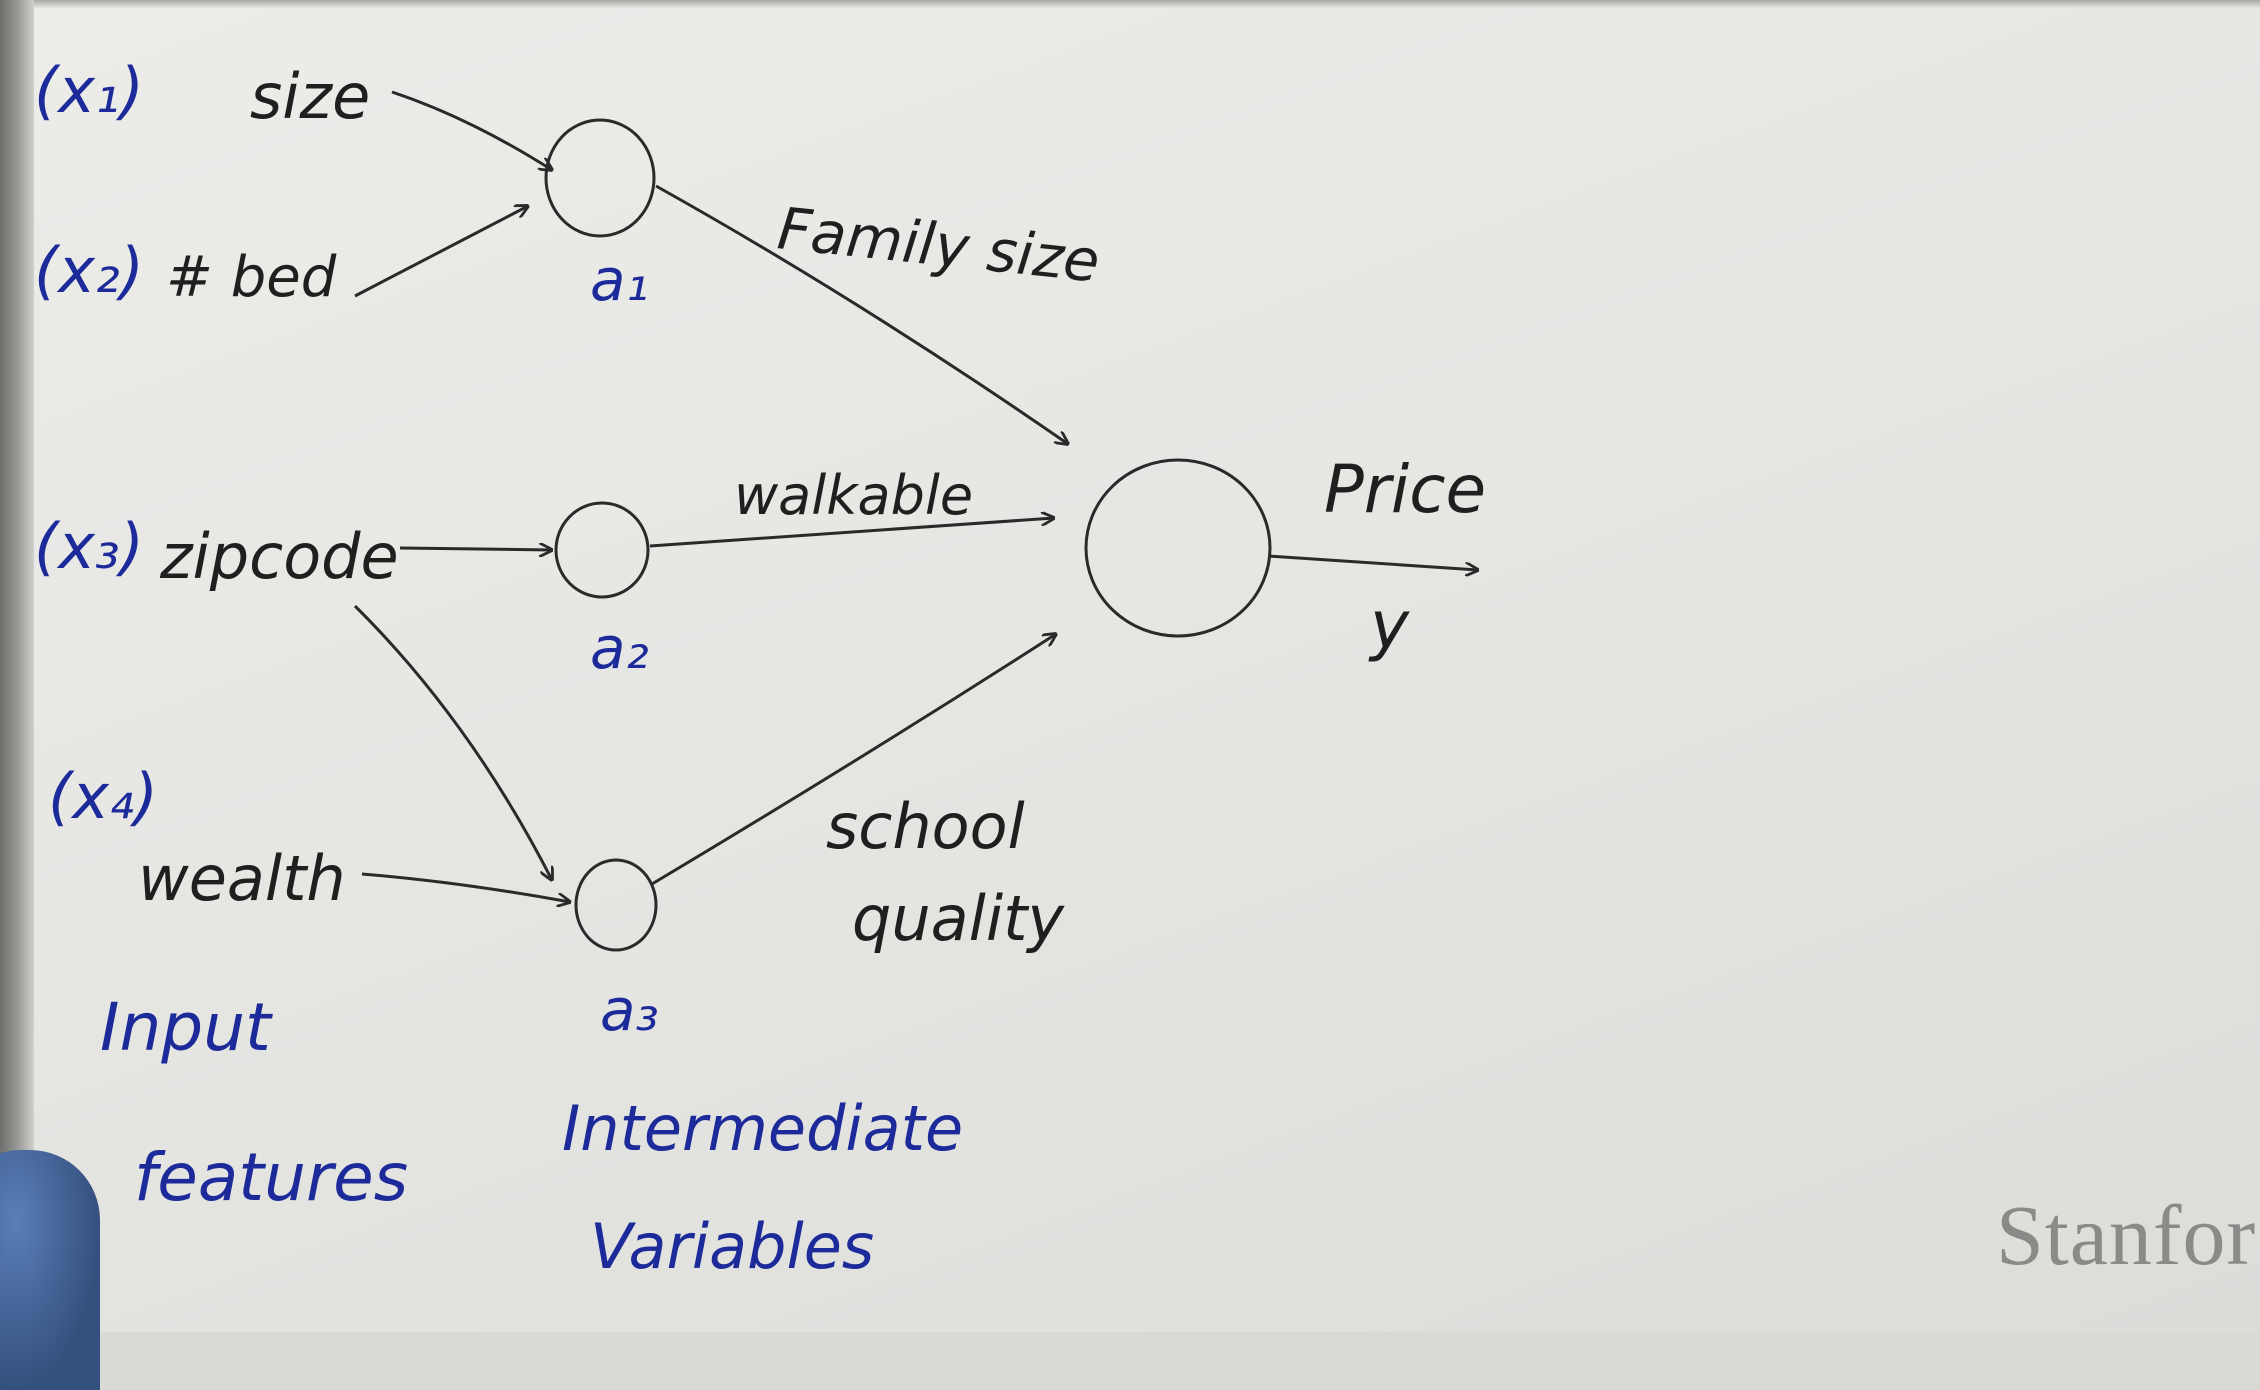 The height and width of the screenshot is (1390, 2260). Describe the element at coordinates (939, 244) in the screenshot. I see `feature-family-size: Family size` at that location.